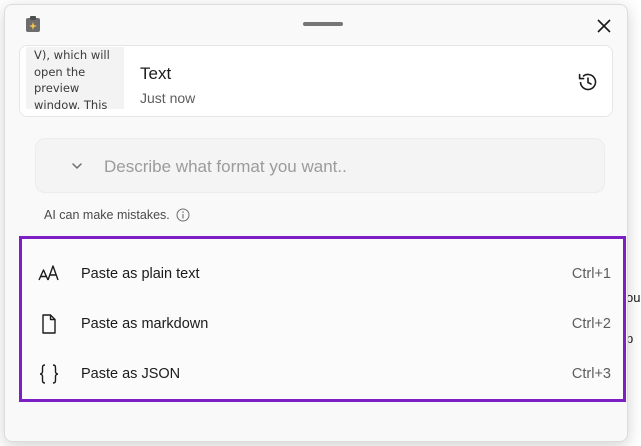  Describe the element at coordinates (183, 215) in the screenshot. I see `info-icon` at that location.